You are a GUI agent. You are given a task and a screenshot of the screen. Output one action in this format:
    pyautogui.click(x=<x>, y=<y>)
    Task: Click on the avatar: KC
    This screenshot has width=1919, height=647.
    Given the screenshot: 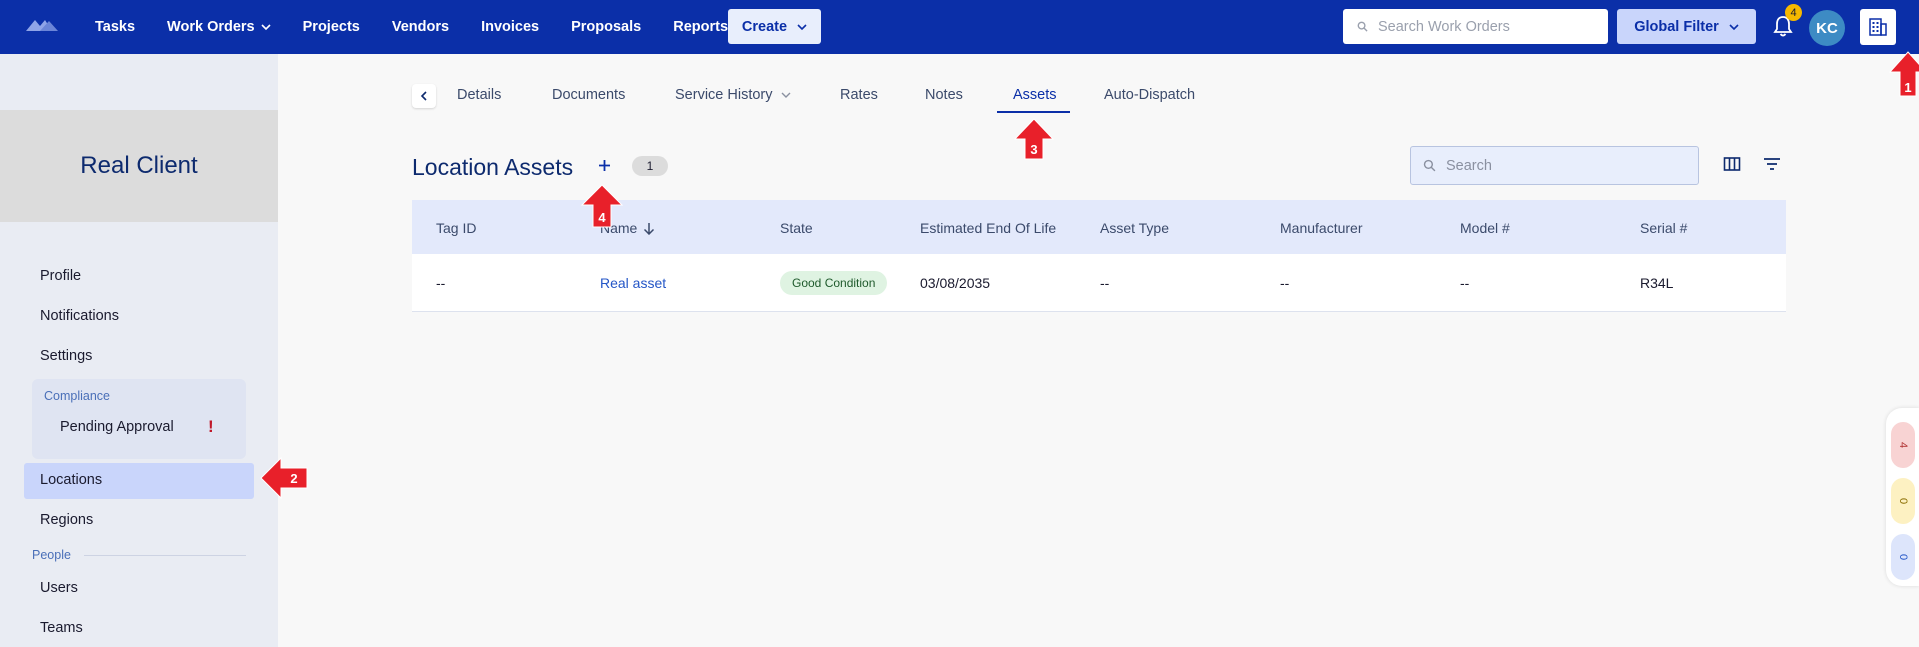 What is the action you would take?
    pyautogui.click(x=1827, y=28)
    